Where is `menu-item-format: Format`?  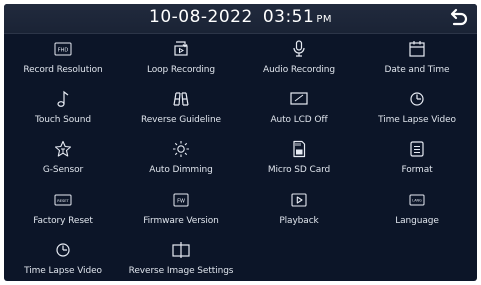
menu-item-format: Format is located at coordinates (417, 160).